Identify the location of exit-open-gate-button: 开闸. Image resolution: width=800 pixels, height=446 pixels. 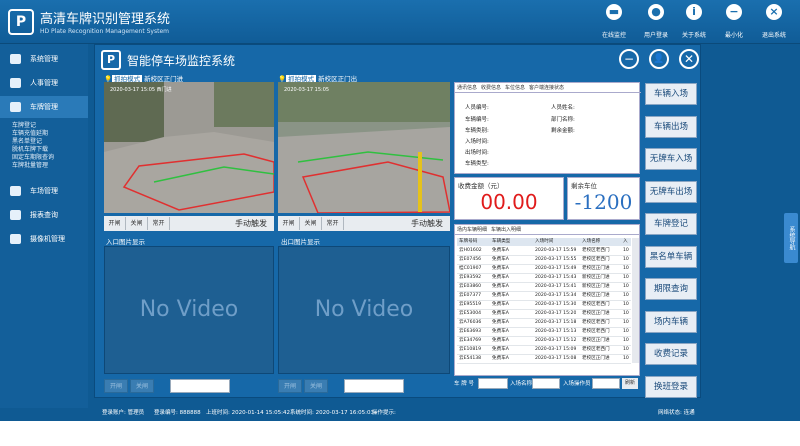
(289, 223).